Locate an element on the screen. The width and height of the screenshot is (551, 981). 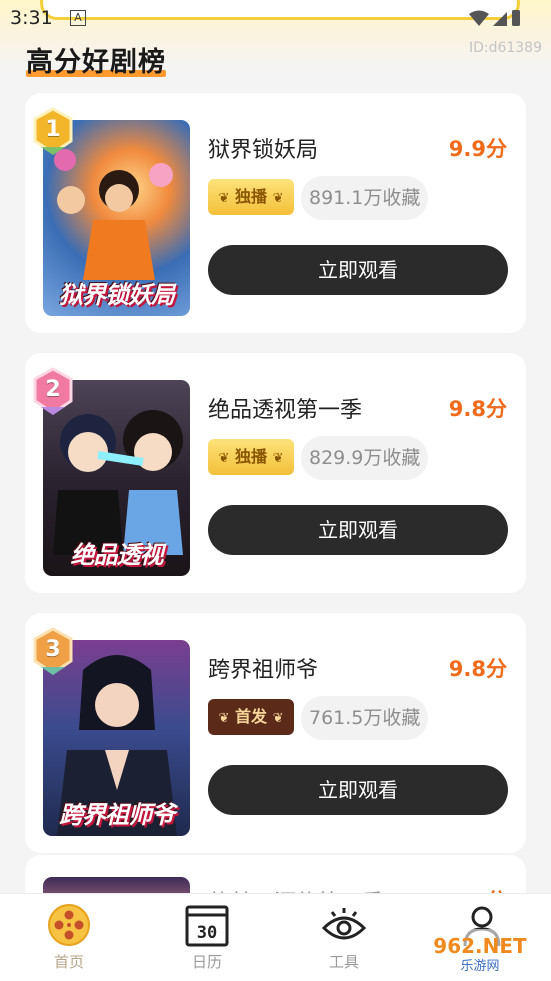
drama-title: 跨界祖师爷 is located at coordinates (263, 668).